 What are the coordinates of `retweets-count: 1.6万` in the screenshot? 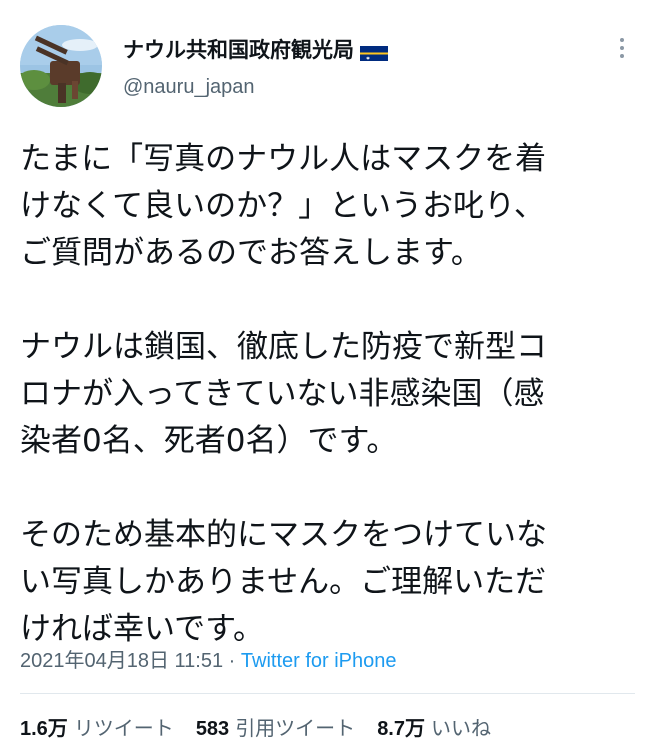 It's located at (44, 729).